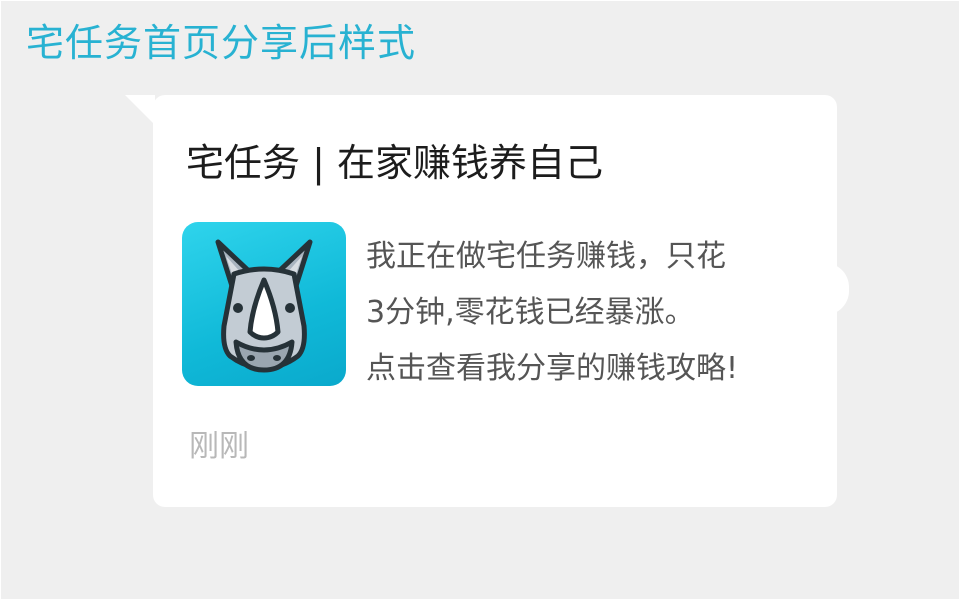 This screenshot has width=960, height=601. What do you see at coordinates (530, 312) in the screenshot?
I see `description-line: 3分钟,零花钱已经暴涨。` at bounding box center [530, 312].